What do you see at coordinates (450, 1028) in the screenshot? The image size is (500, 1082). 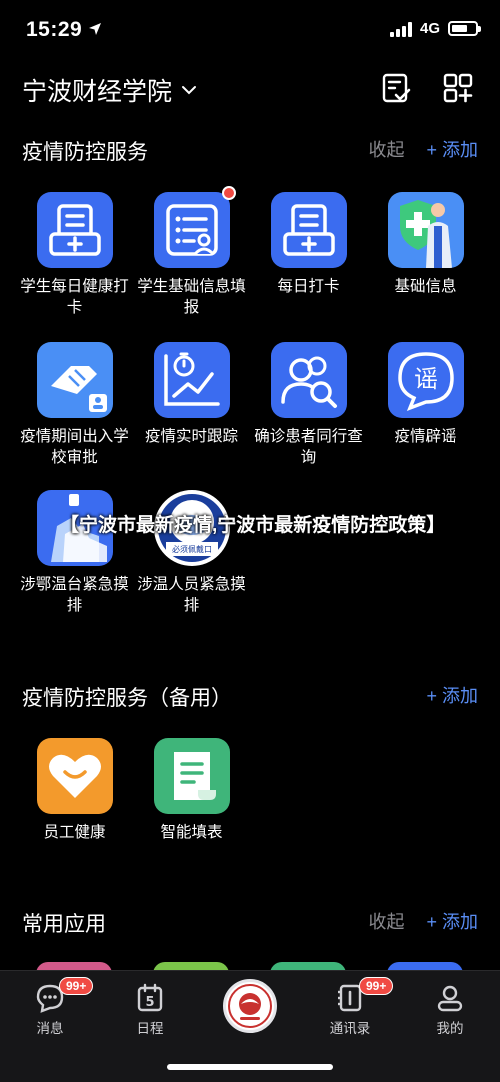 I see `tab-label: 我的` at bounding box center [450, 1028].